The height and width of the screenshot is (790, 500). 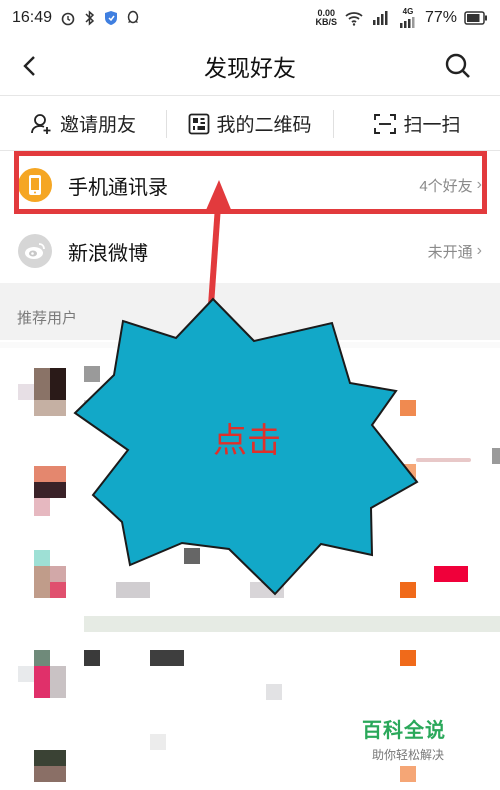 What do you see at coordinates (404, 731) in the screenshot?
I see `watermark-title: 百科全说` at bounding box center [404, 731].